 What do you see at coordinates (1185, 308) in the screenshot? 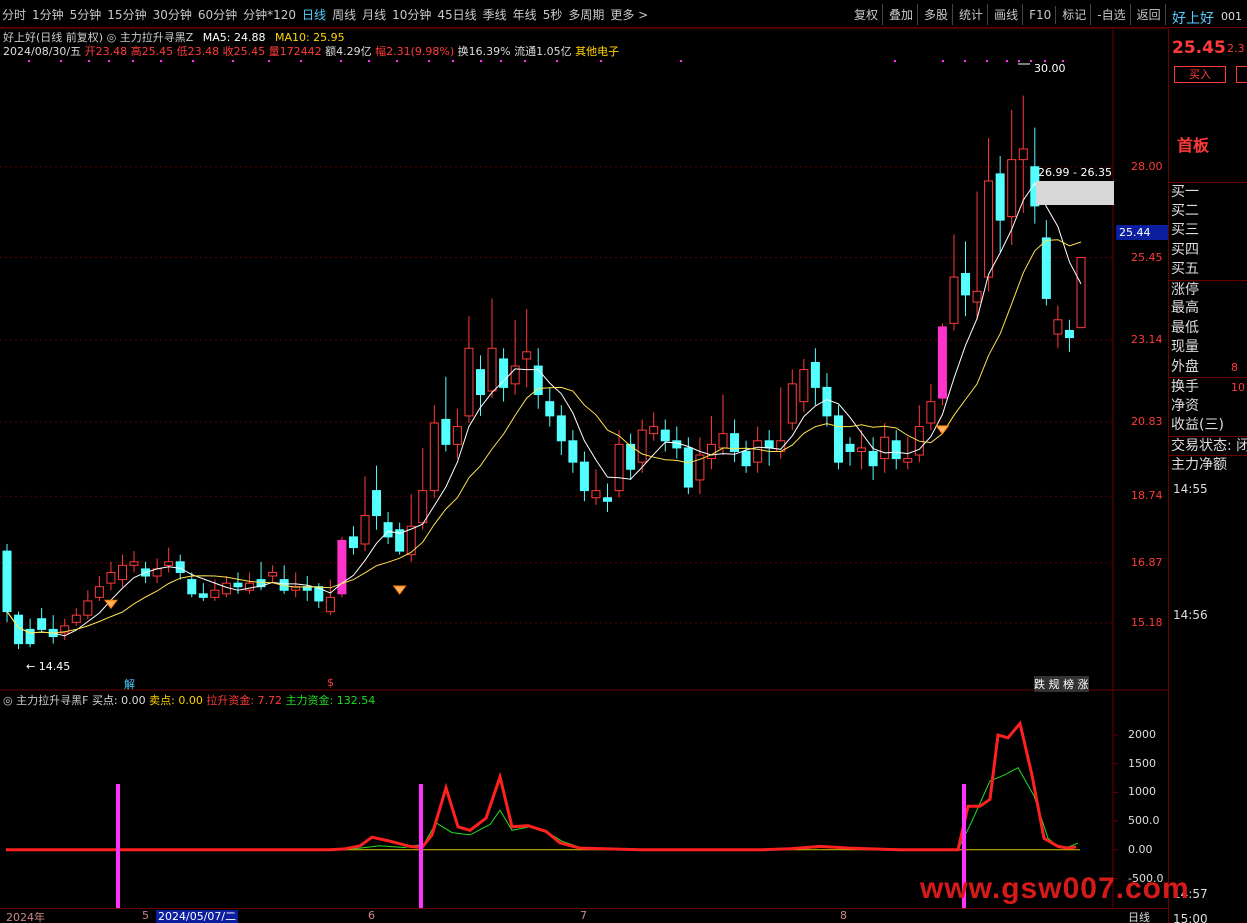
I see `quote-row-label: 最高` at bounding box center [1185, 308].